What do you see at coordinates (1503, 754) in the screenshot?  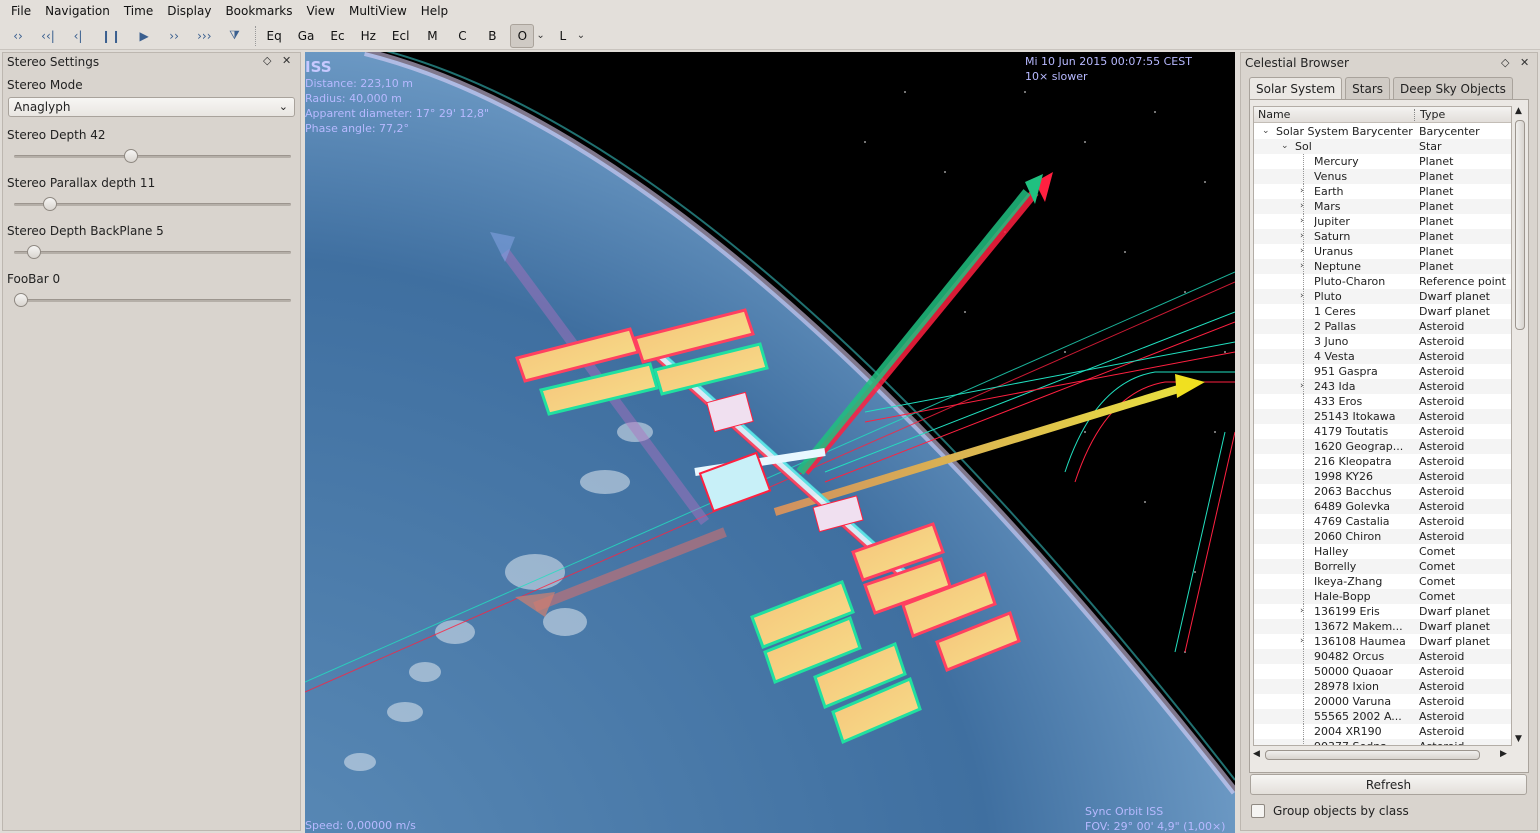 I see `scroll-right-icon: ▶` at bounding box center [1503, 754].